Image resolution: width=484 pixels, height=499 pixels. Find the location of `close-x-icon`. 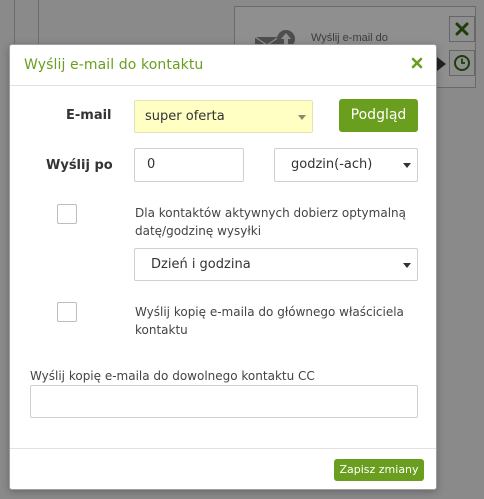

close-x-icon is located at coordinates (462, 29).